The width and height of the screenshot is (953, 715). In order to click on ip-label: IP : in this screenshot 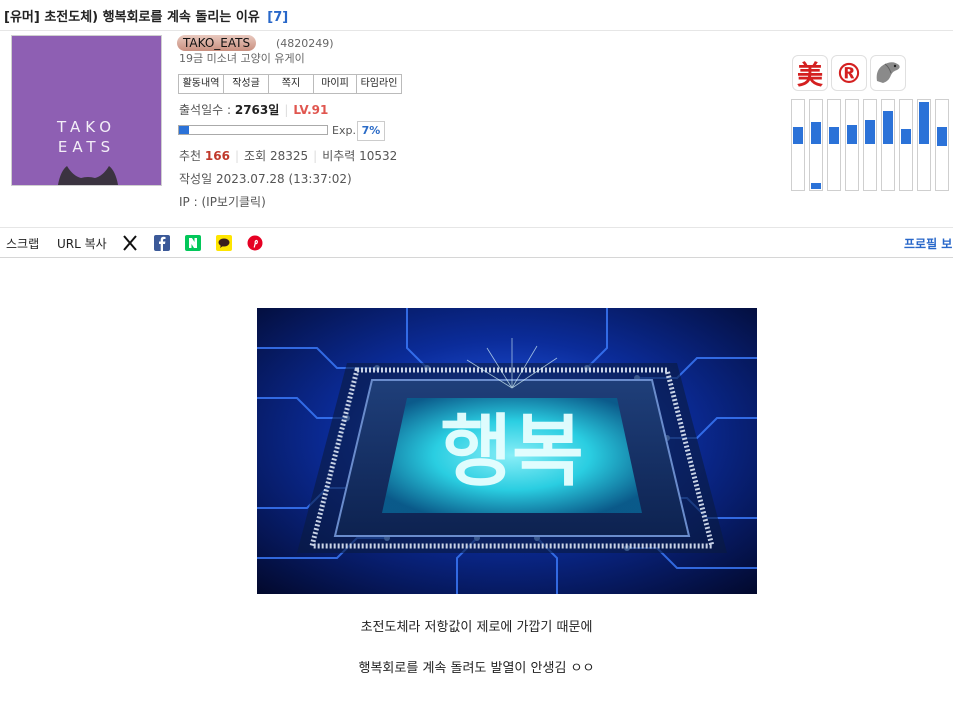, I will do `click(188, 202)`.